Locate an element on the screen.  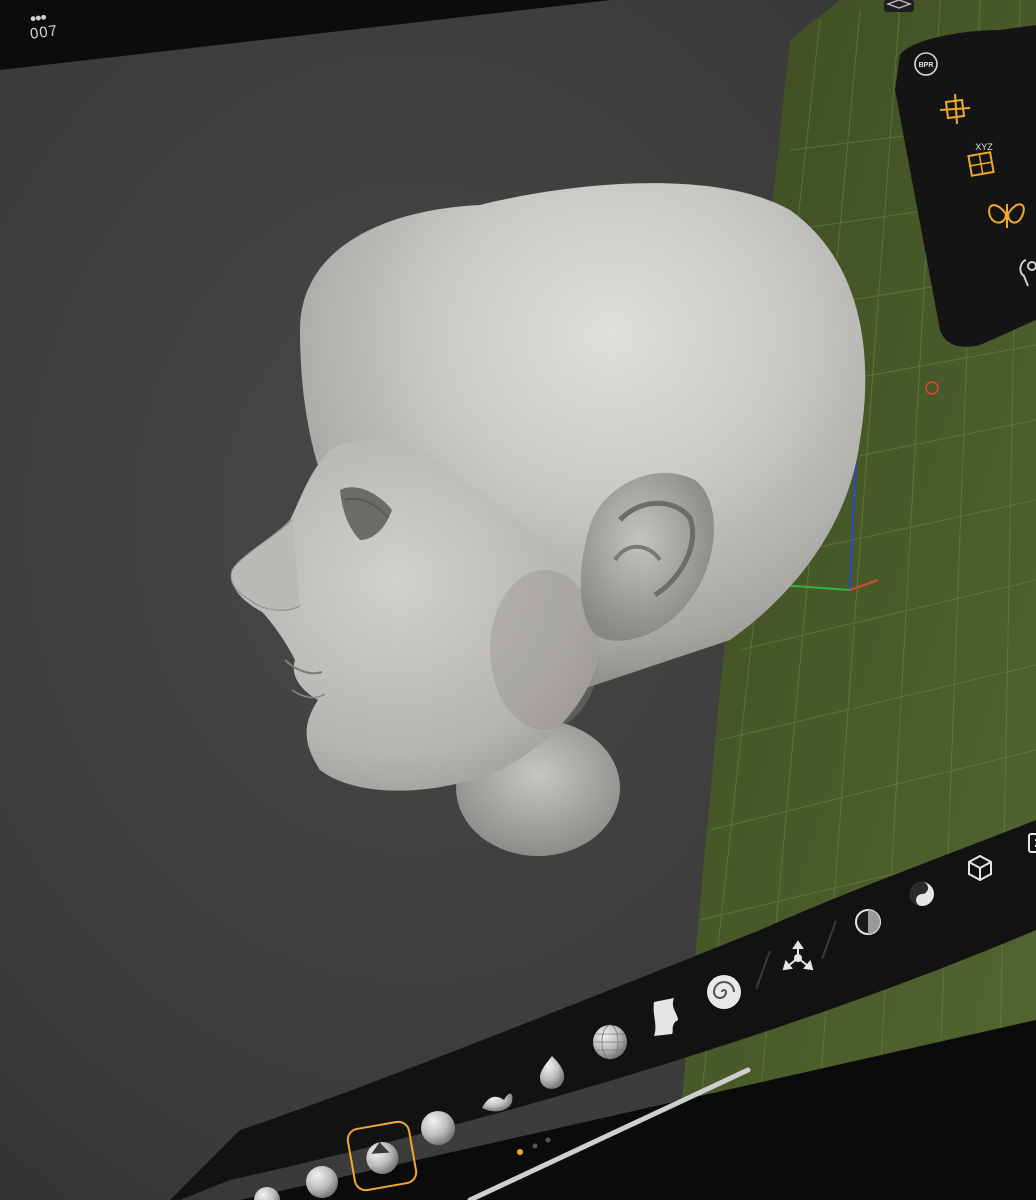
cube-icon is located at coordinates (980, 868).